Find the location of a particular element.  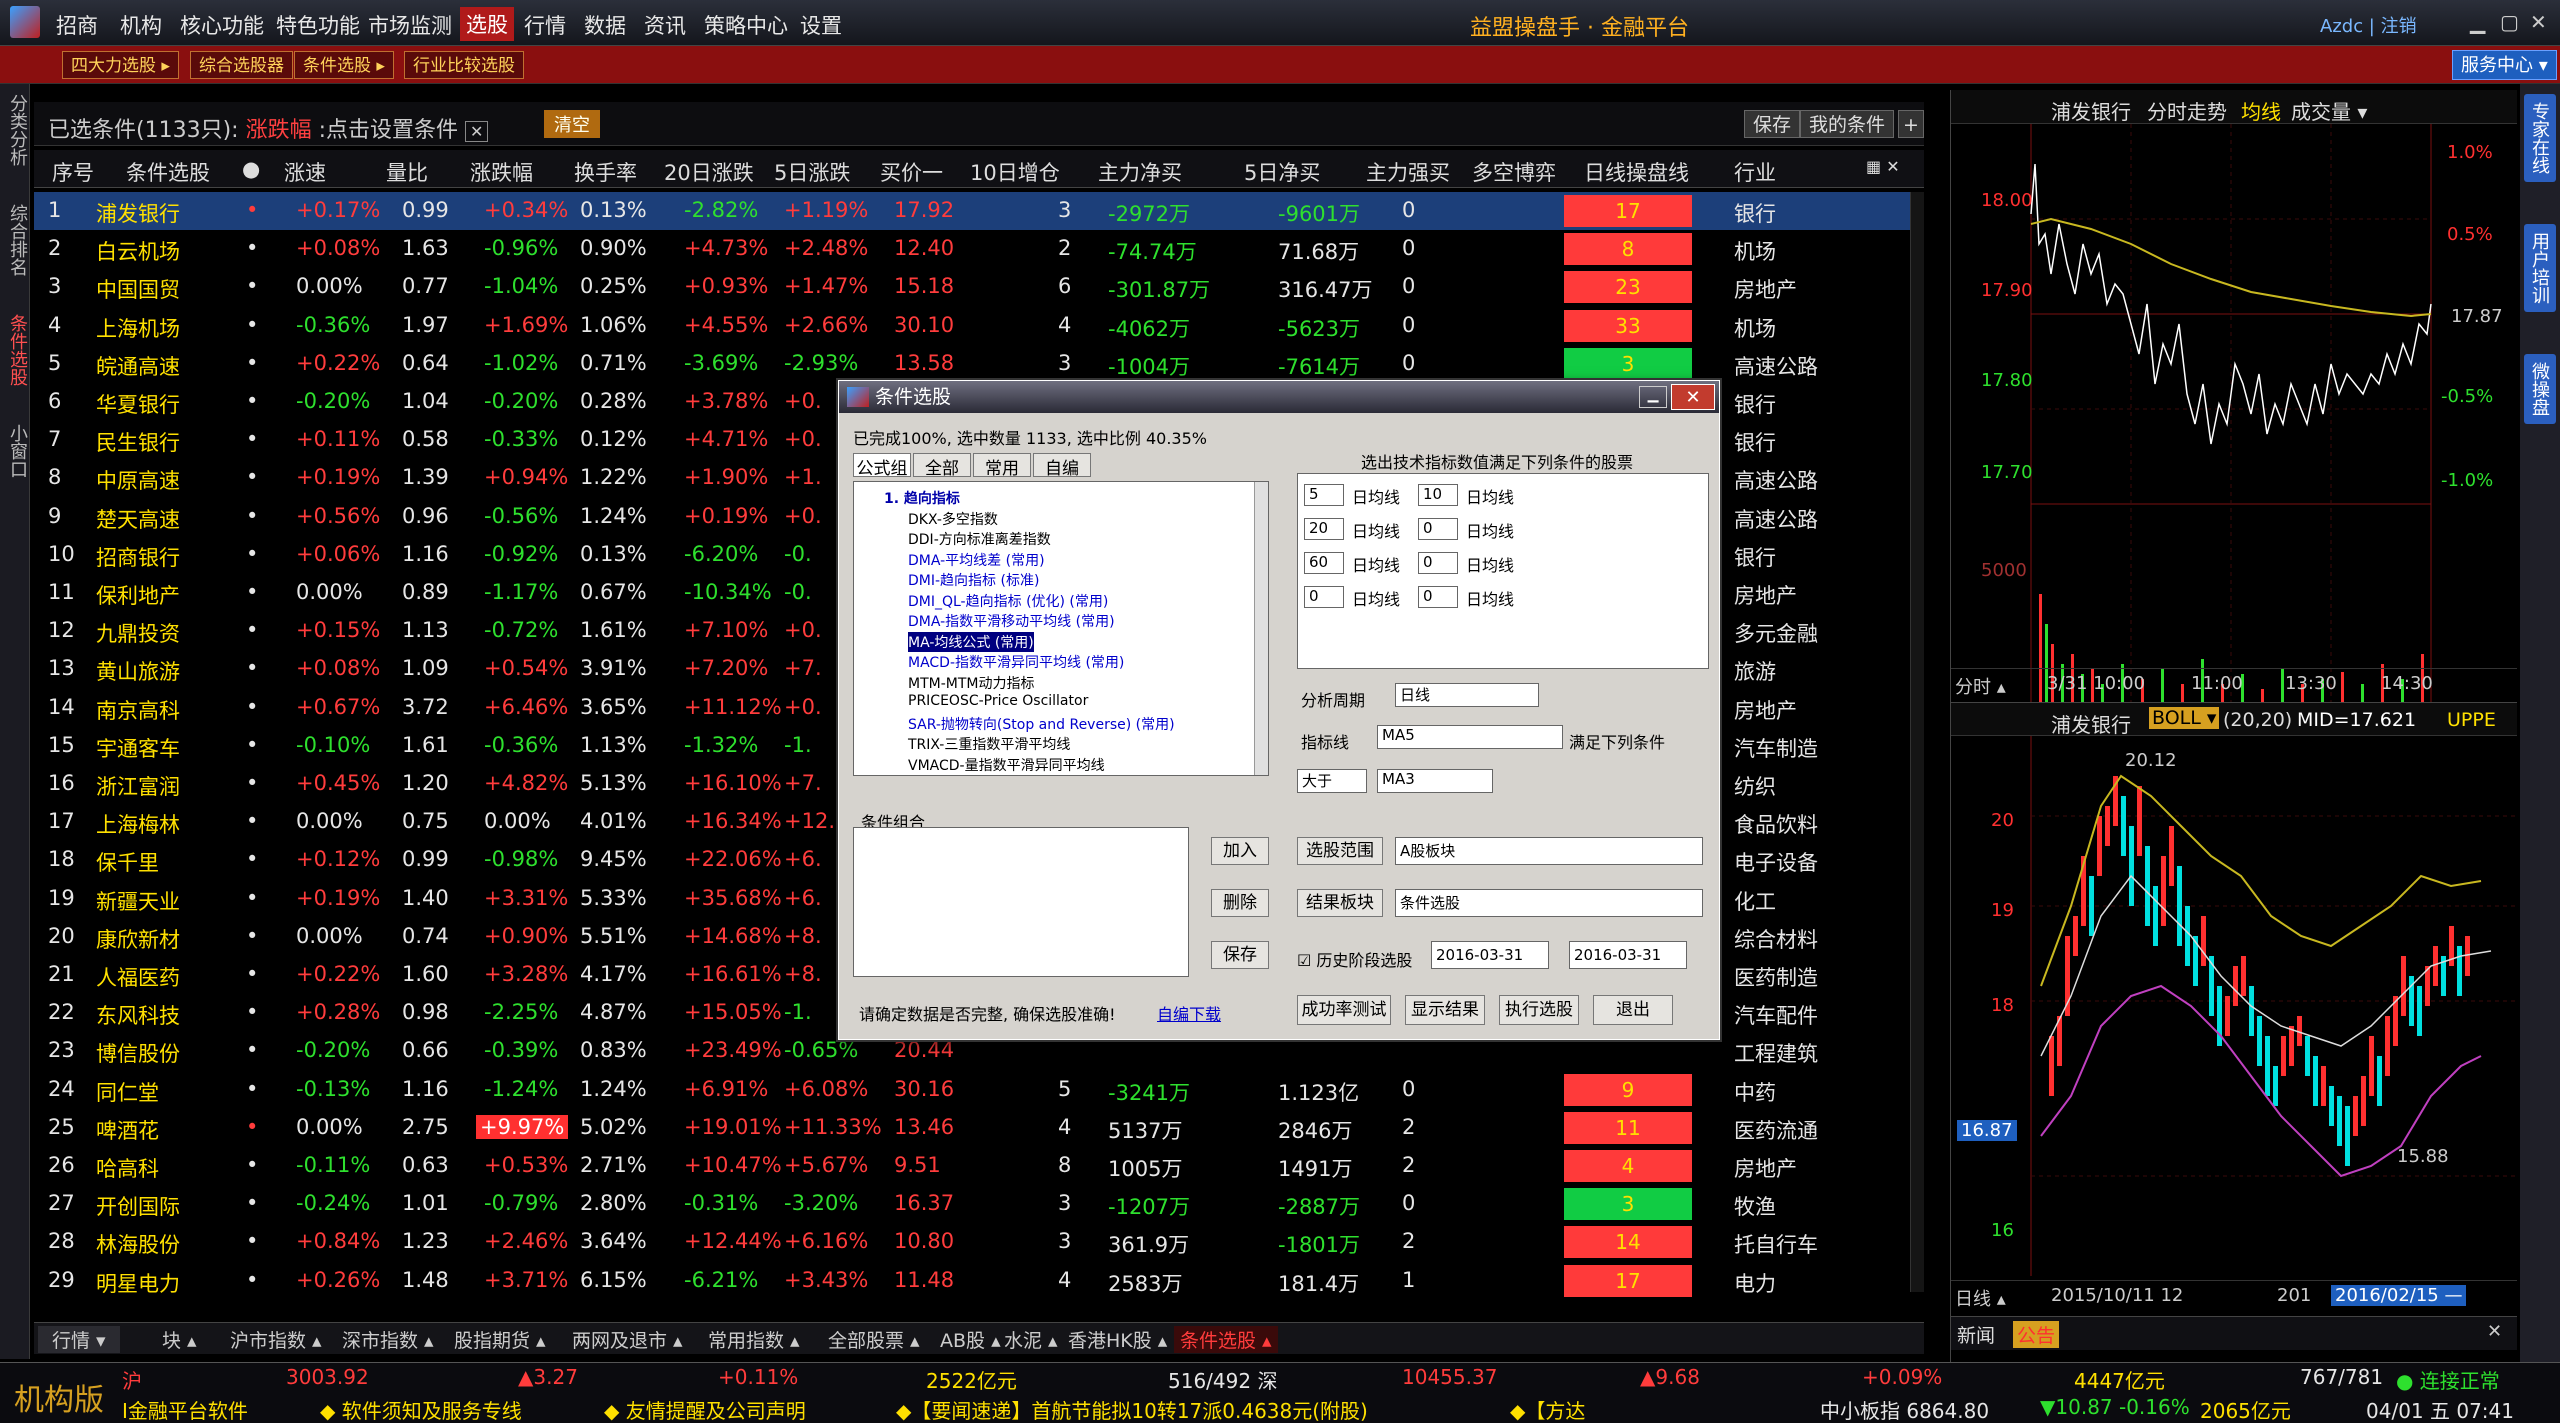

minimize-icon: ▁ is located at coordinates (2477, 22).